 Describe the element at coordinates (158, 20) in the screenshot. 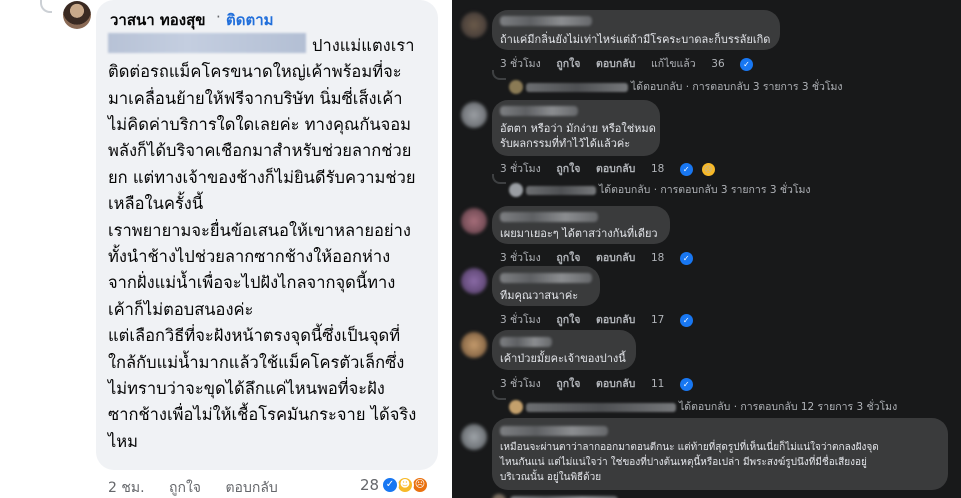

I see `comment-author-name: วาสนา ทองสุข` at that location.